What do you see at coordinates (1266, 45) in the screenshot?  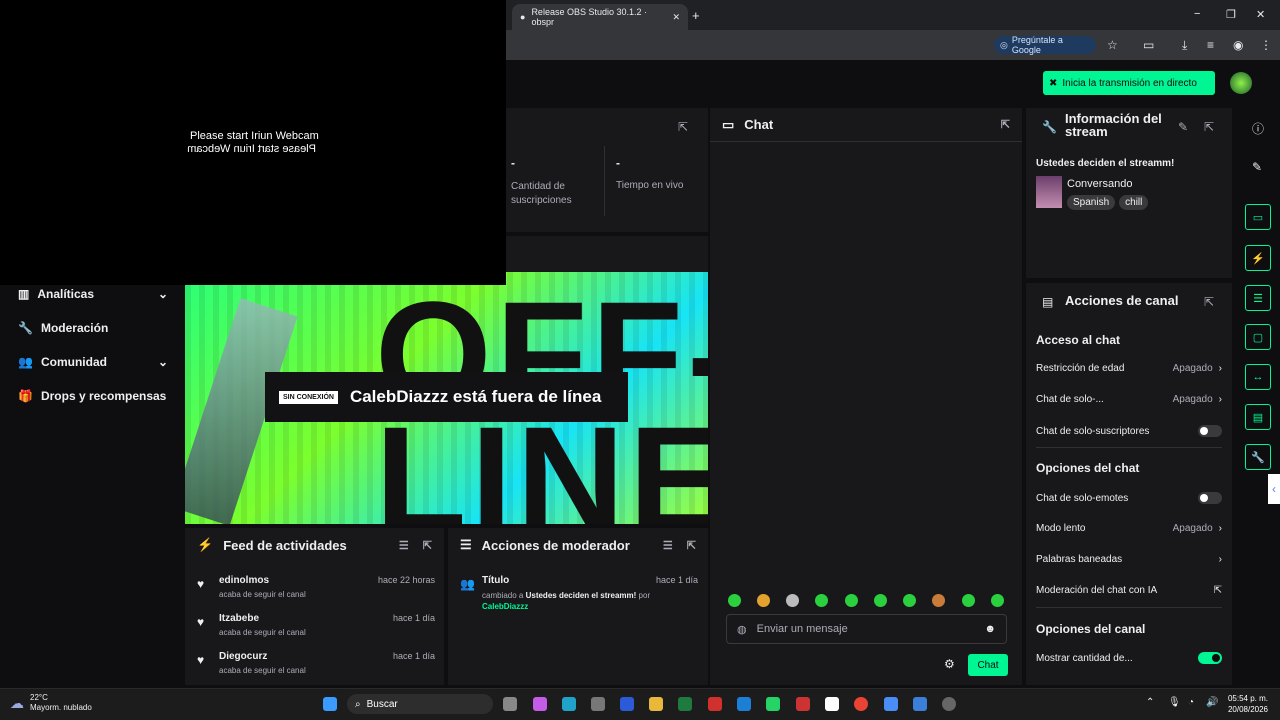 I see `menu-icon: ⋮` at bounding box center [1266, 45].